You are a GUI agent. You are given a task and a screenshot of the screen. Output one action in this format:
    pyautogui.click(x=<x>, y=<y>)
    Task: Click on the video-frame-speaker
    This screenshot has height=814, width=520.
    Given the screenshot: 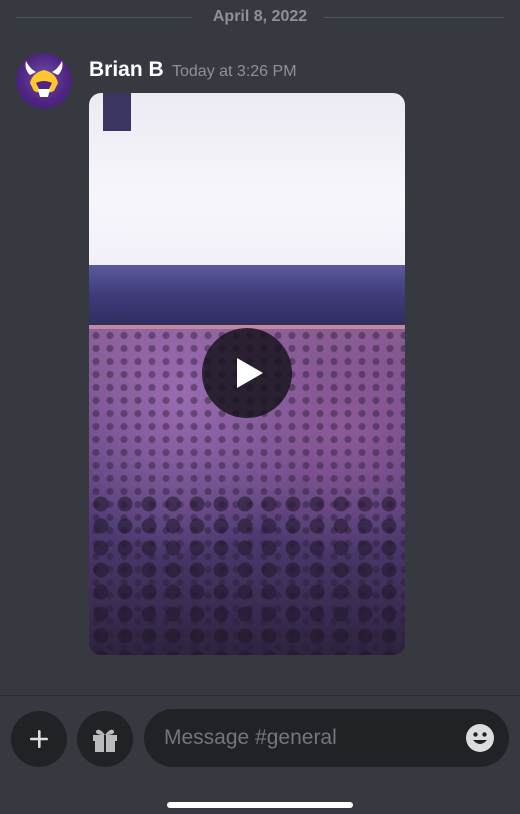 What is the action you would take?
    pyautogui.click(x=117, y=112)
    